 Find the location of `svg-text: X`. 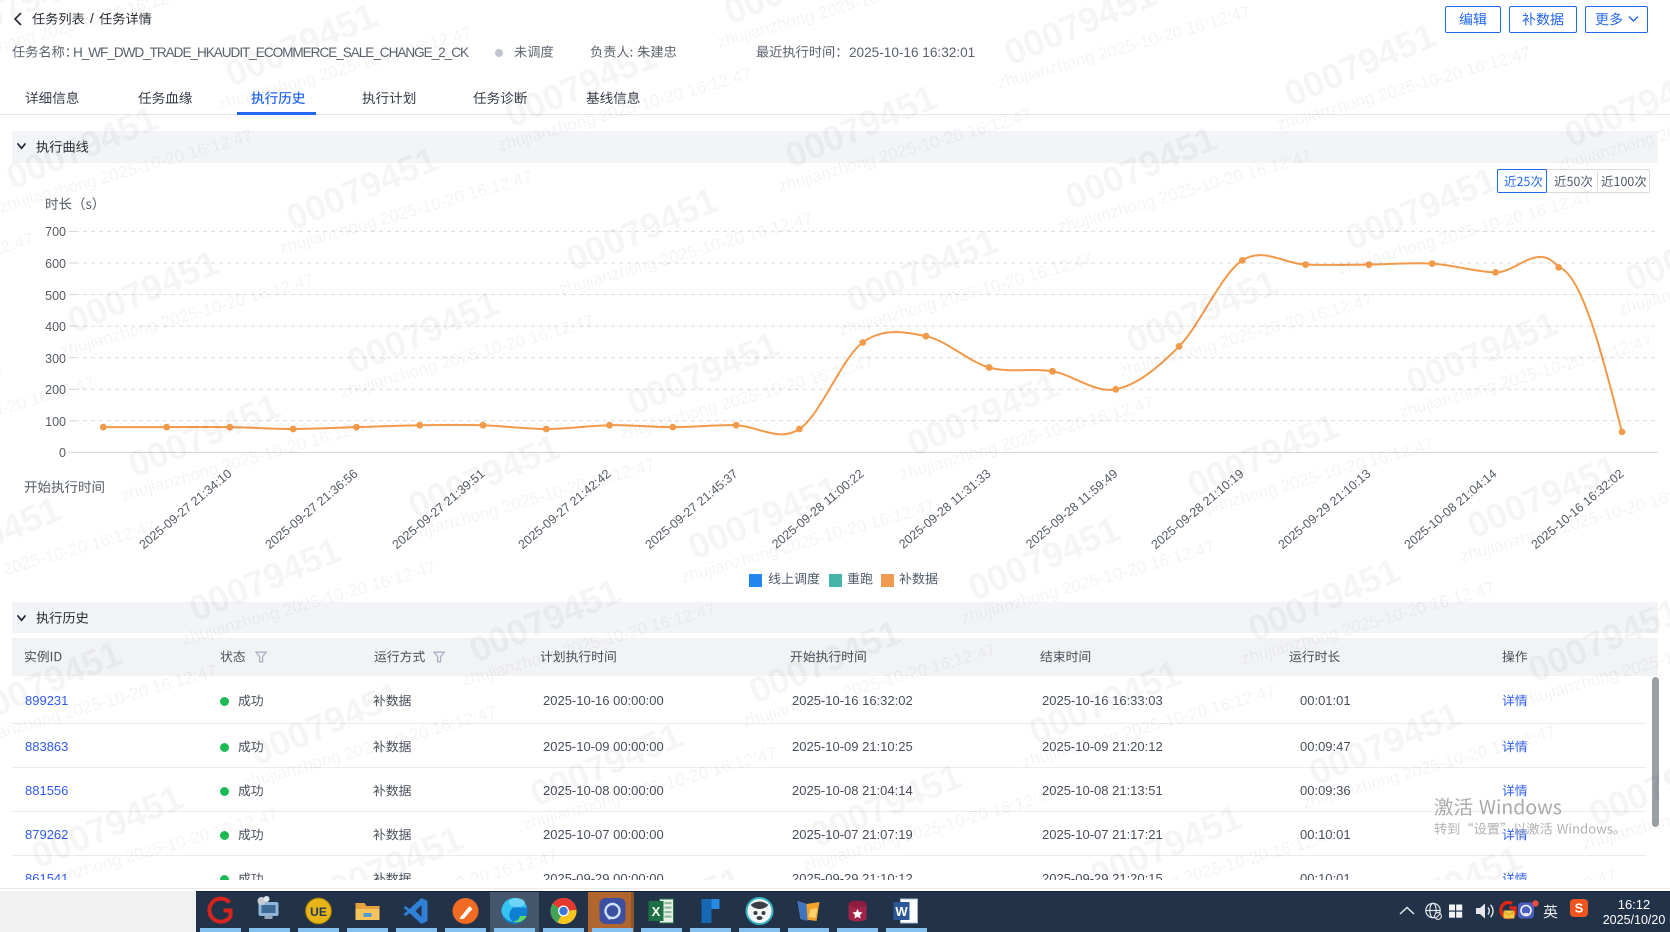

svg-text: X is located at coordinates (656, 911).